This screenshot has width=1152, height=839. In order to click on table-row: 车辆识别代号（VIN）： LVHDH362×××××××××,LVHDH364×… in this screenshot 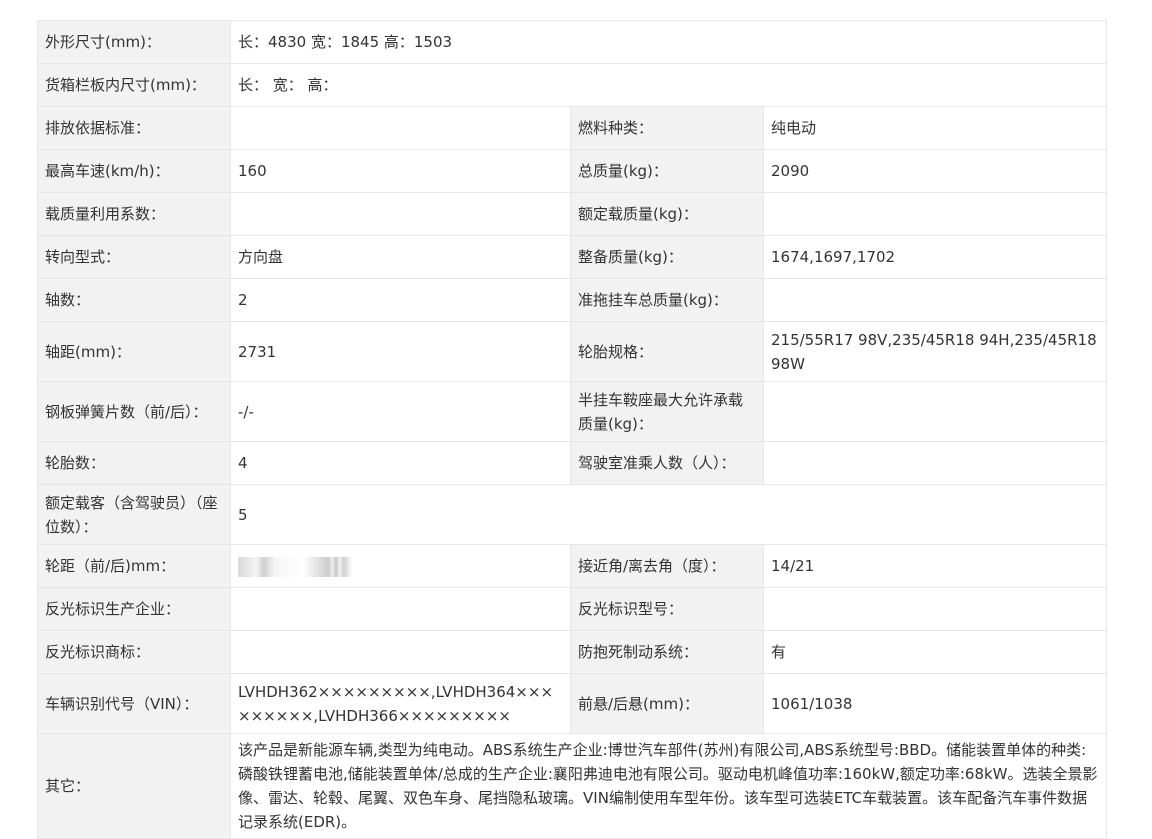, I will do `click(572, 703)`.